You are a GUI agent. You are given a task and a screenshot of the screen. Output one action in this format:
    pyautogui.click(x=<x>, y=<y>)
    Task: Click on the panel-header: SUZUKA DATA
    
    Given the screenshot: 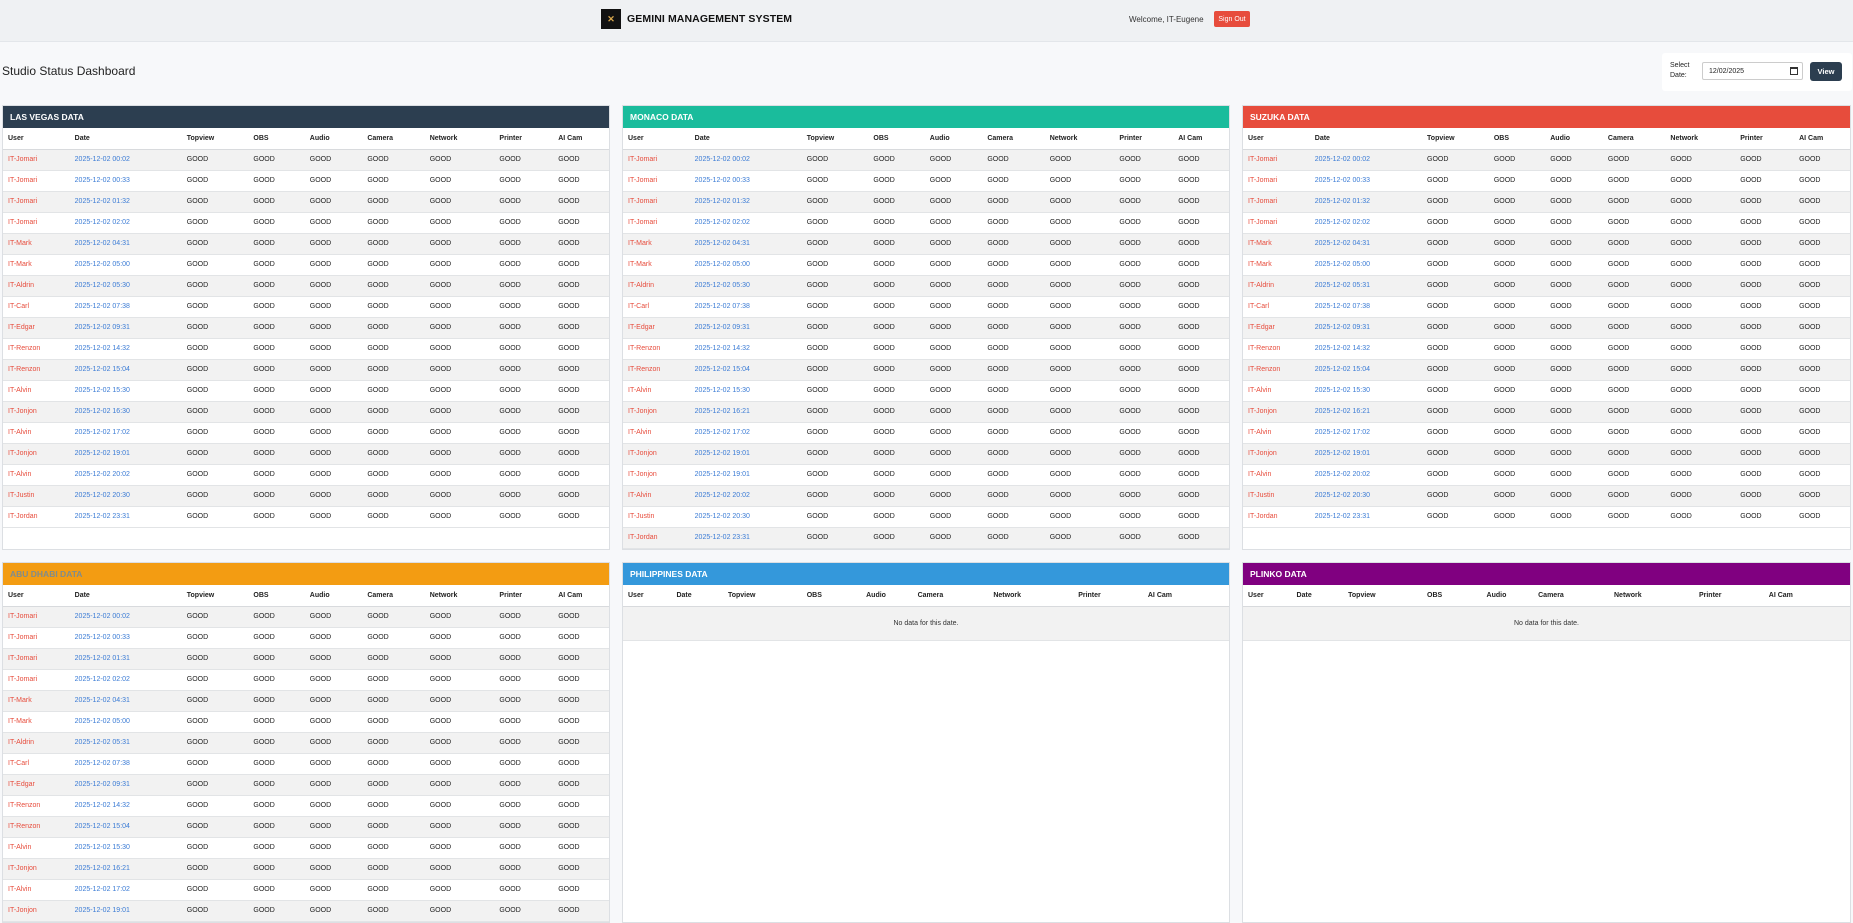 What is the action you would take?
    pyautogui.click(x=1546, y=117)
    